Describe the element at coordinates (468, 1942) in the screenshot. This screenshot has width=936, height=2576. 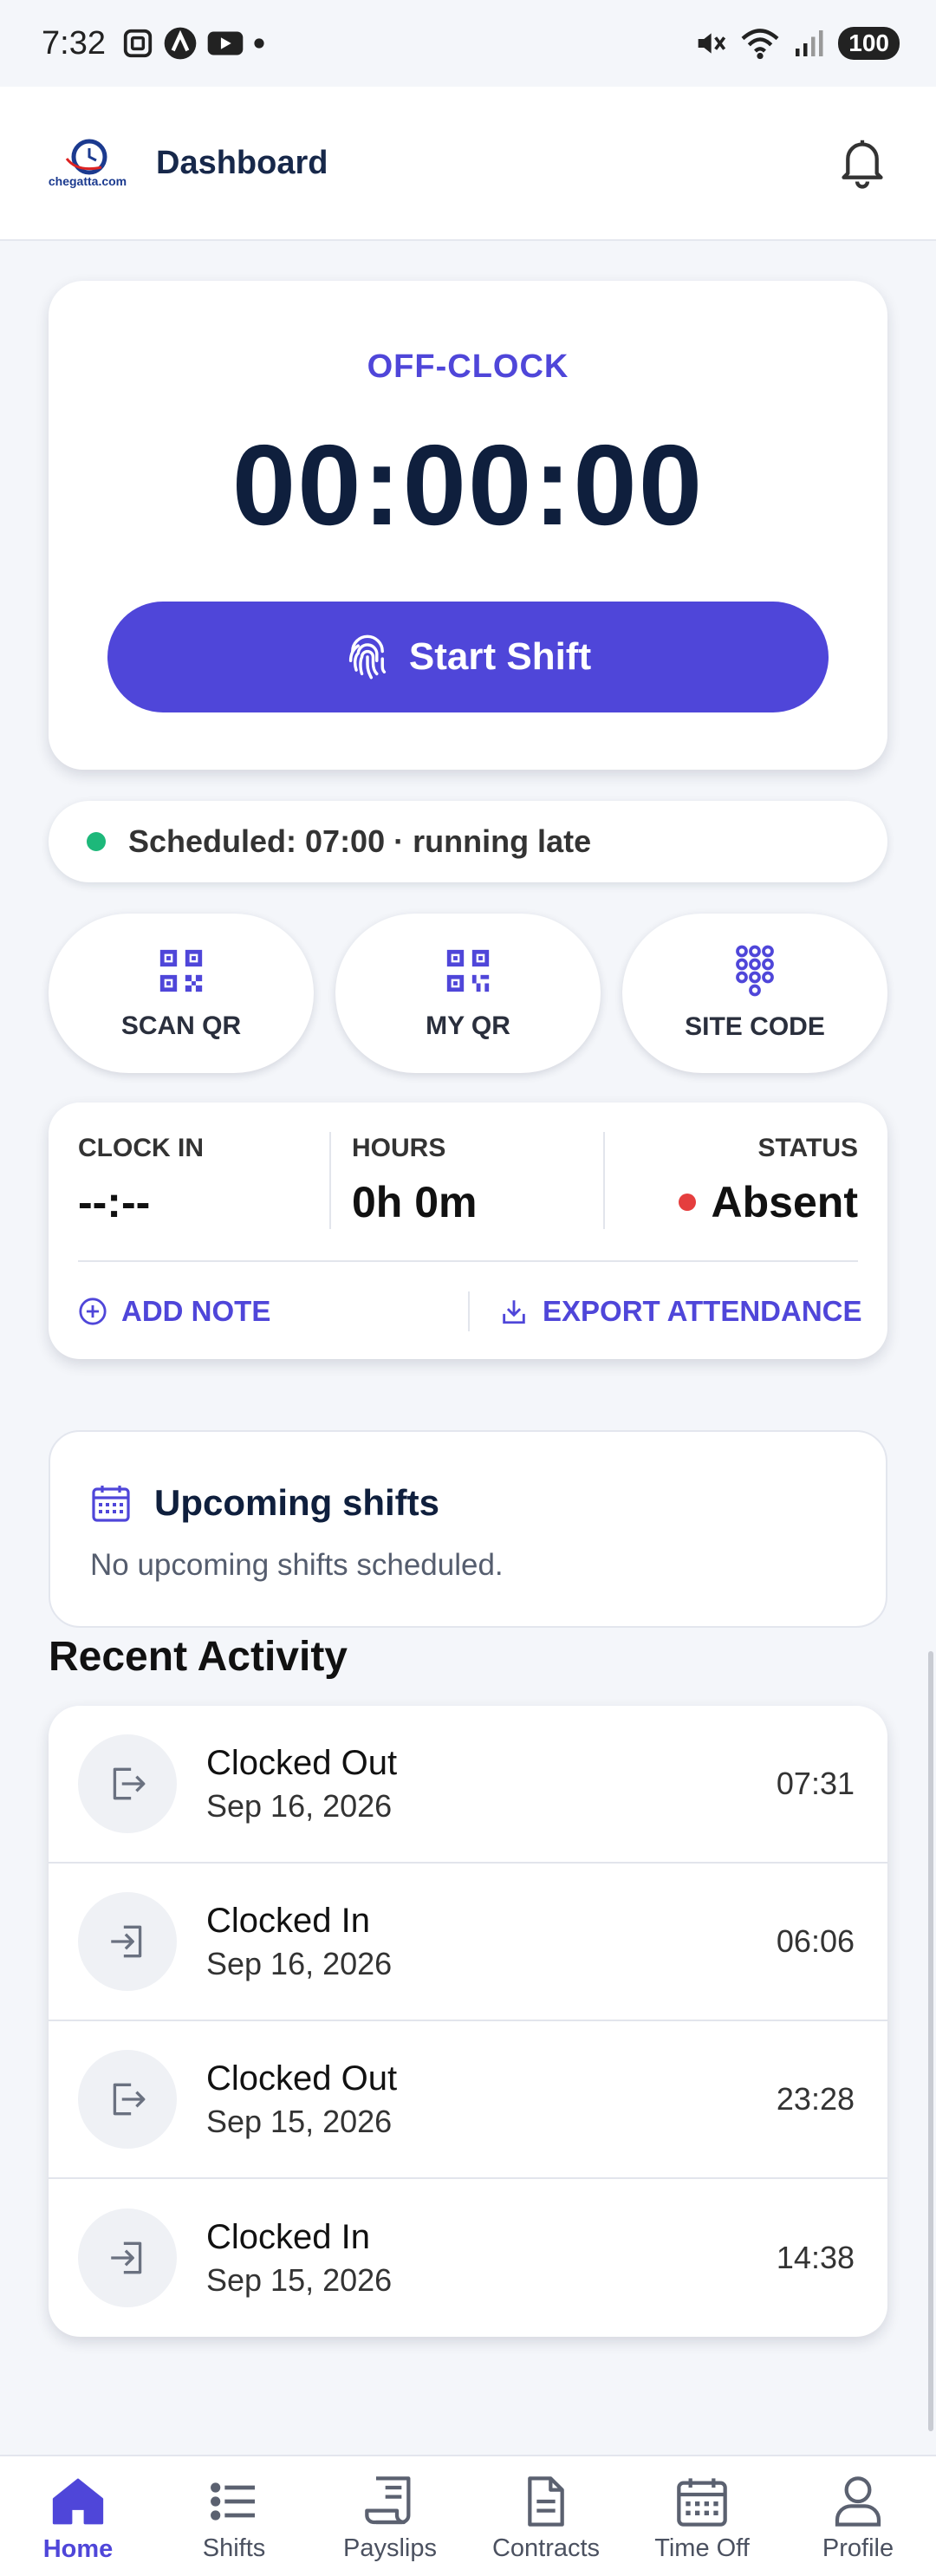
I see `activity-item: Clocked In Sep 16, 2026 06:06` at that location.